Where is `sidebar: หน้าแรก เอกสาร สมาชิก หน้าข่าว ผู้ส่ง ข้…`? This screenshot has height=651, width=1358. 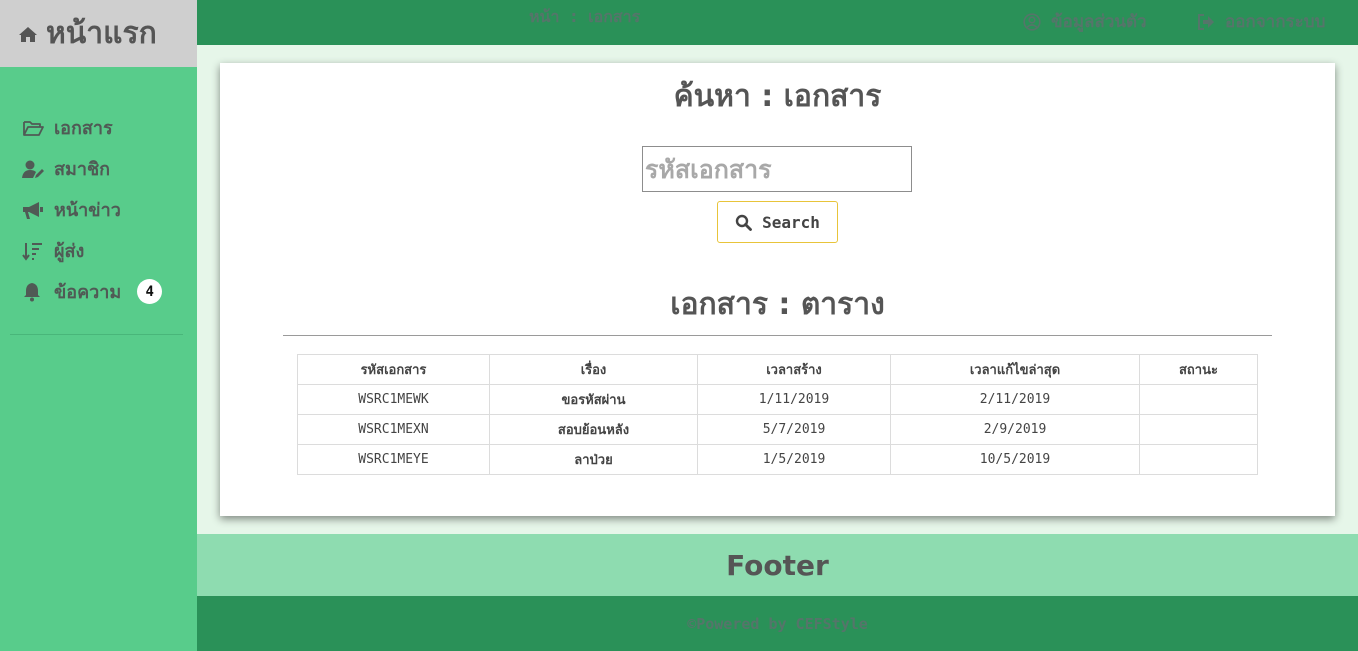
sidebar: หน้าแรก เอกสาร สมาชิก หน้าข่าว ผู้ส่ง ข้… is located at coordinates (98, 325).